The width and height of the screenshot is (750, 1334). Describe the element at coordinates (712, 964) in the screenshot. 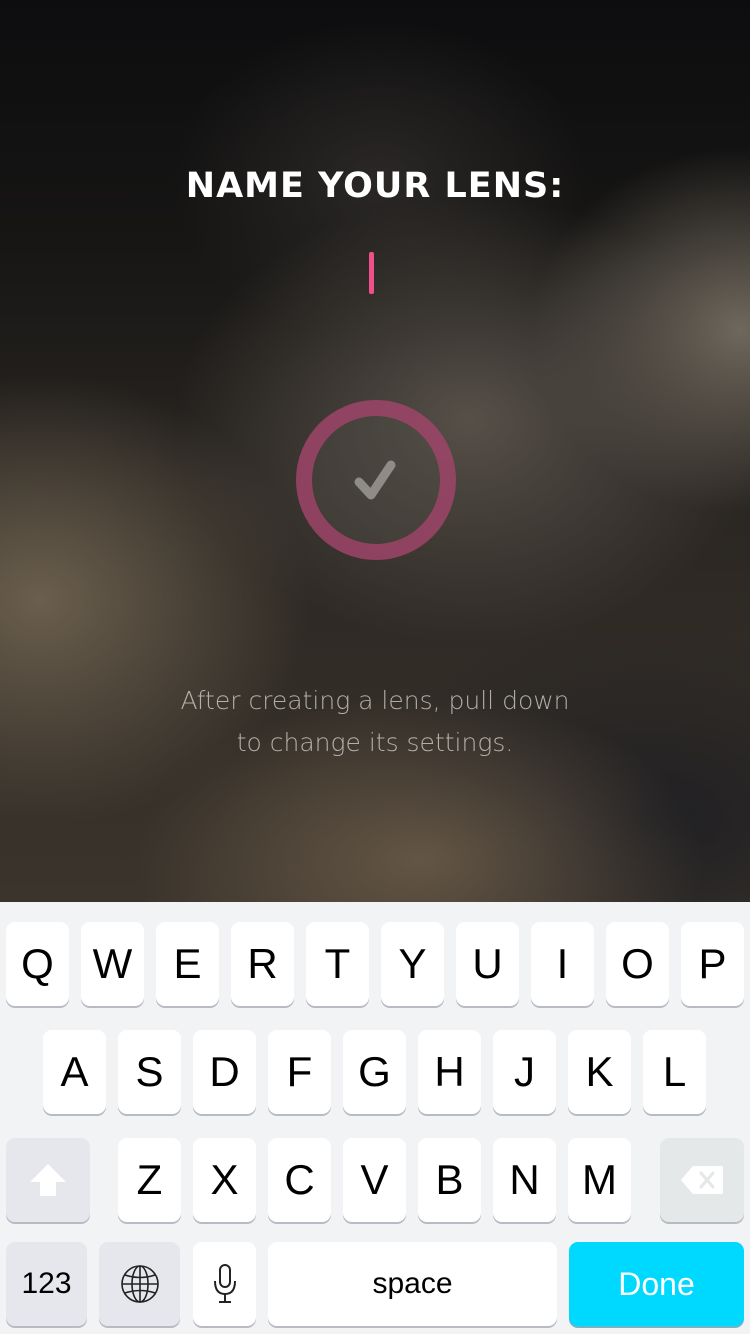

I see `key-p: P` at that location.